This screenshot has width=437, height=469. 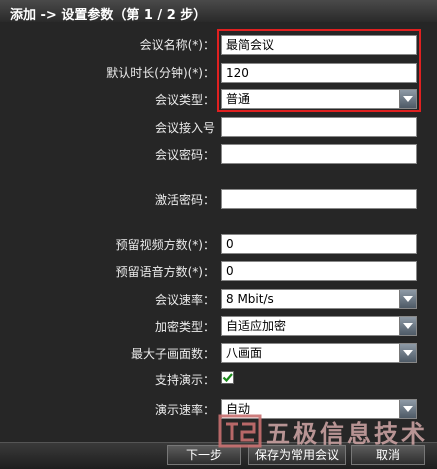 I want to click on activation-code-label: 激活密码：, so click(x=184, y=200).